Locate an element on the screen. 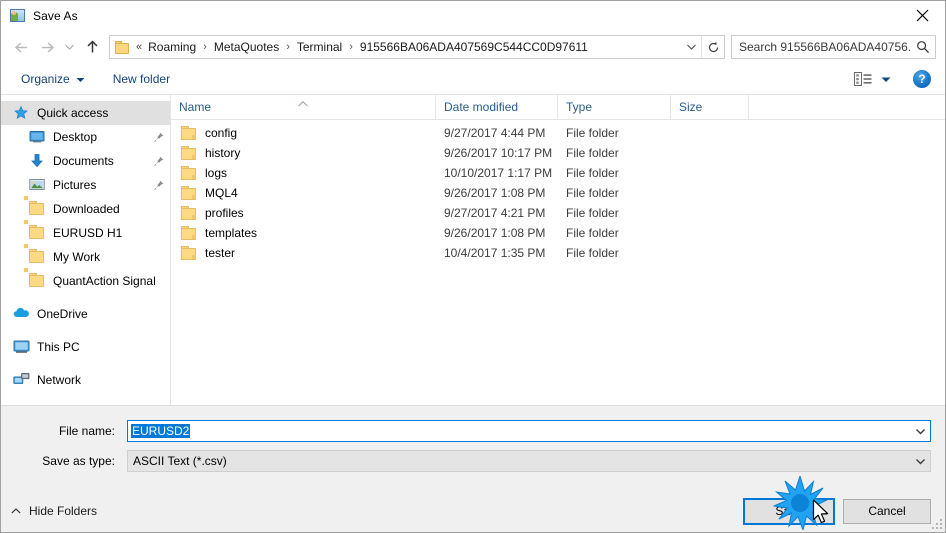 This screenshot has width=946, height=533. file-name-input: EURUSD2 is located at coordinates (529, 431).